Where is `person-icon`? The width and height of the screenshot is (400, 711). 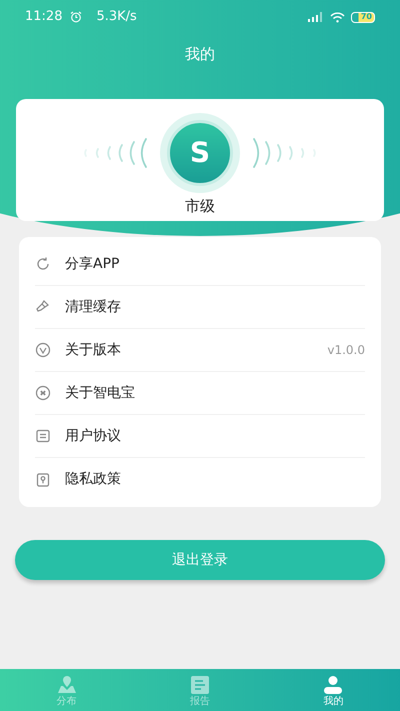
person-icon is located at coordinates (333, 684).